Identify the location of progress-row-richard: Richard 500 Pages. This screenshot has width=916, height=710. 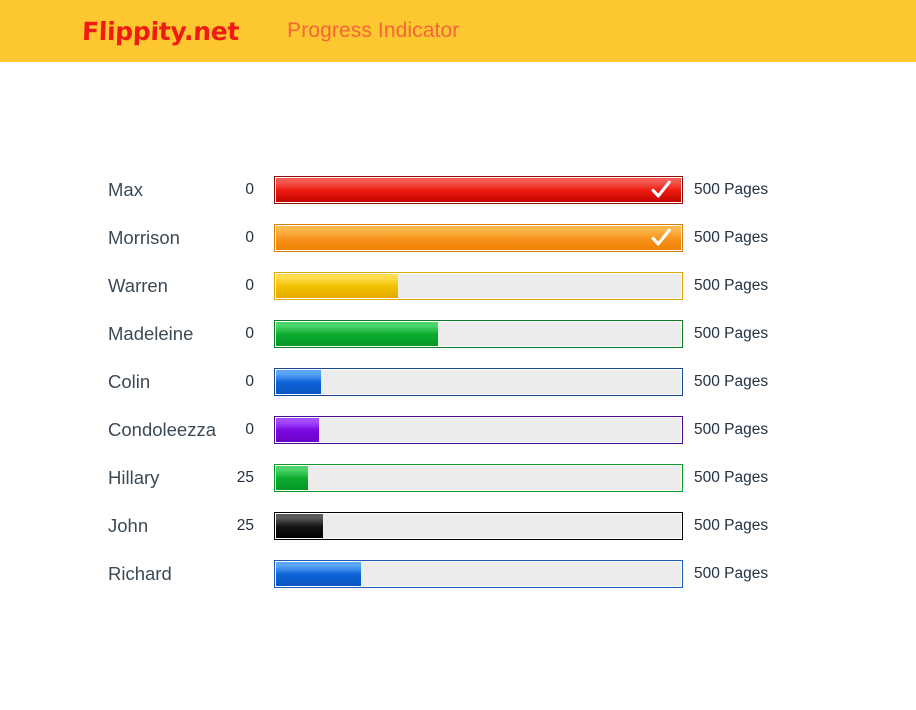
(458, 574).